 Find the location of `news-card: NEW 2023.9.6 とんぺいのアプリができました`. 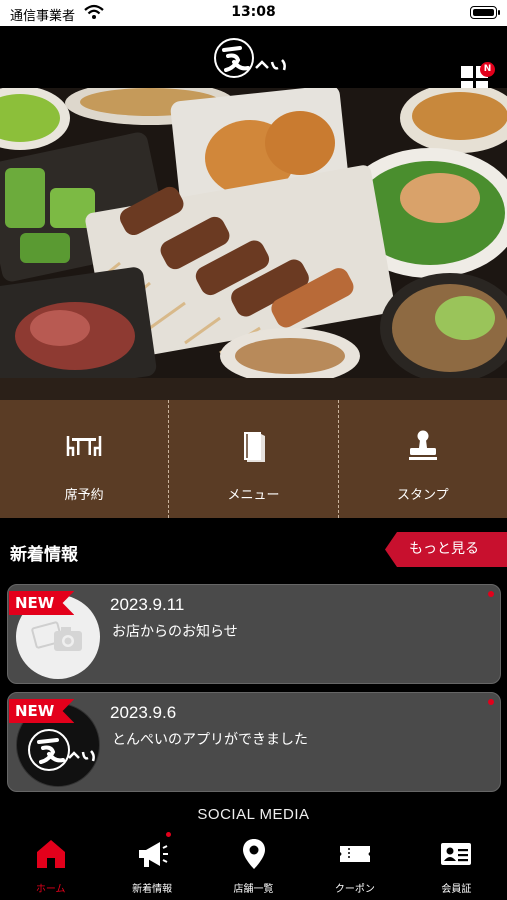

news-card: NEW 2023.9.6 とんぺいのアプリができました is located at coordinates (254, 742).